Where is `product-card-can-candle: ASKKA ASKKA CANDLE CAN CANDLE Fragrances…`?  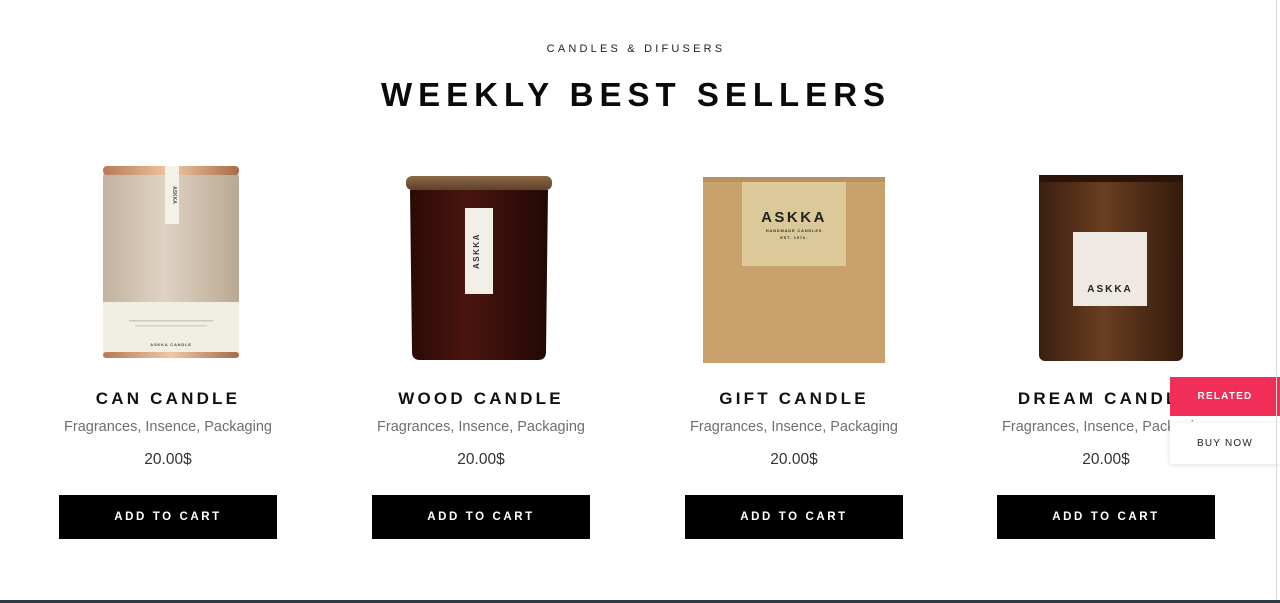
product-card-can-candle: ASKKA ASKKA CANDLE CAN CANDLE Fragrances… is located at coordinates (168, 350).